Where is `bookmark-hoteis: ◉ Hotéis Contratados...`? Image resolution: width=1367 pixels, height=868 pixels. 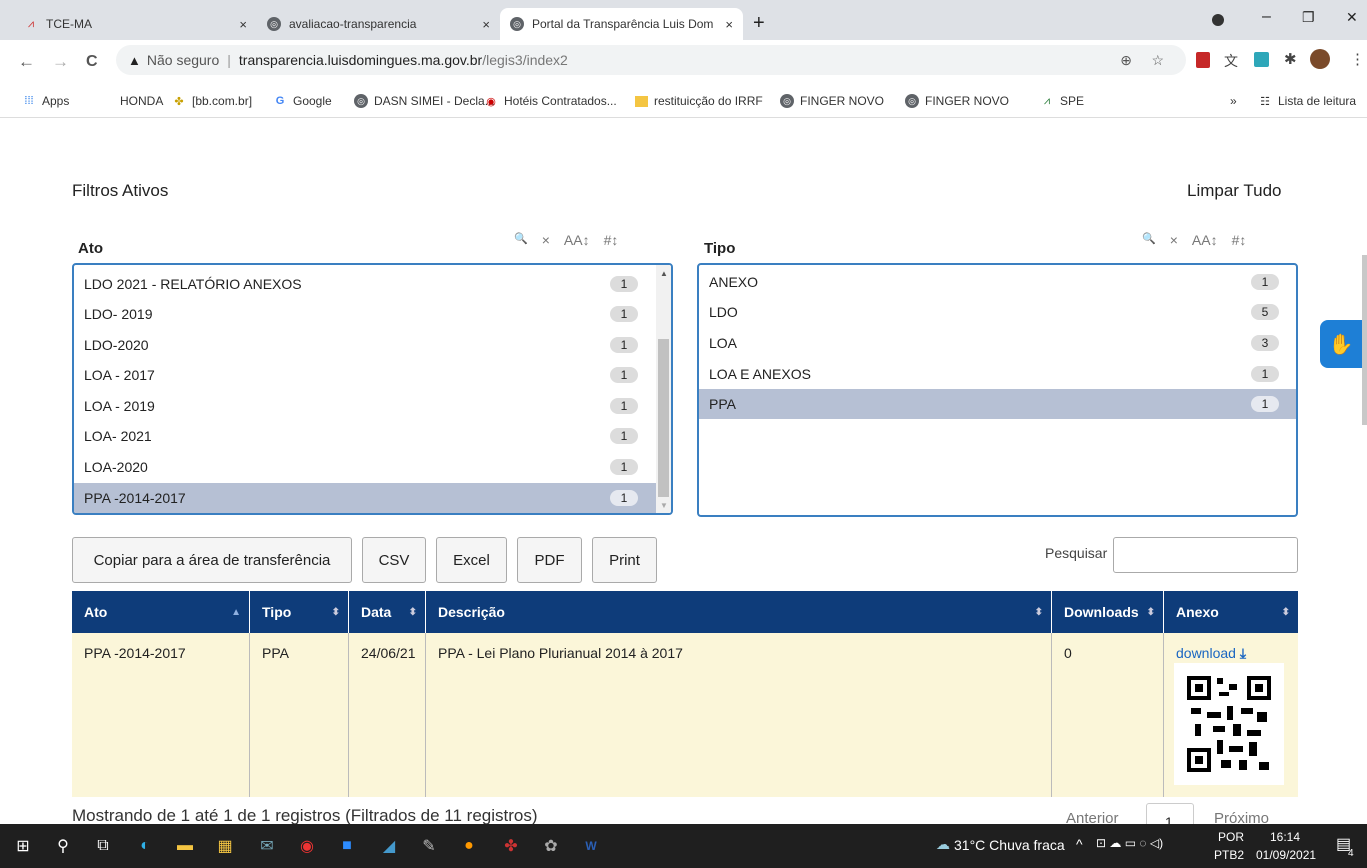 bookmark-hoteis: ◉ Hotéis Contratados... is located at coordinates (550, 101).